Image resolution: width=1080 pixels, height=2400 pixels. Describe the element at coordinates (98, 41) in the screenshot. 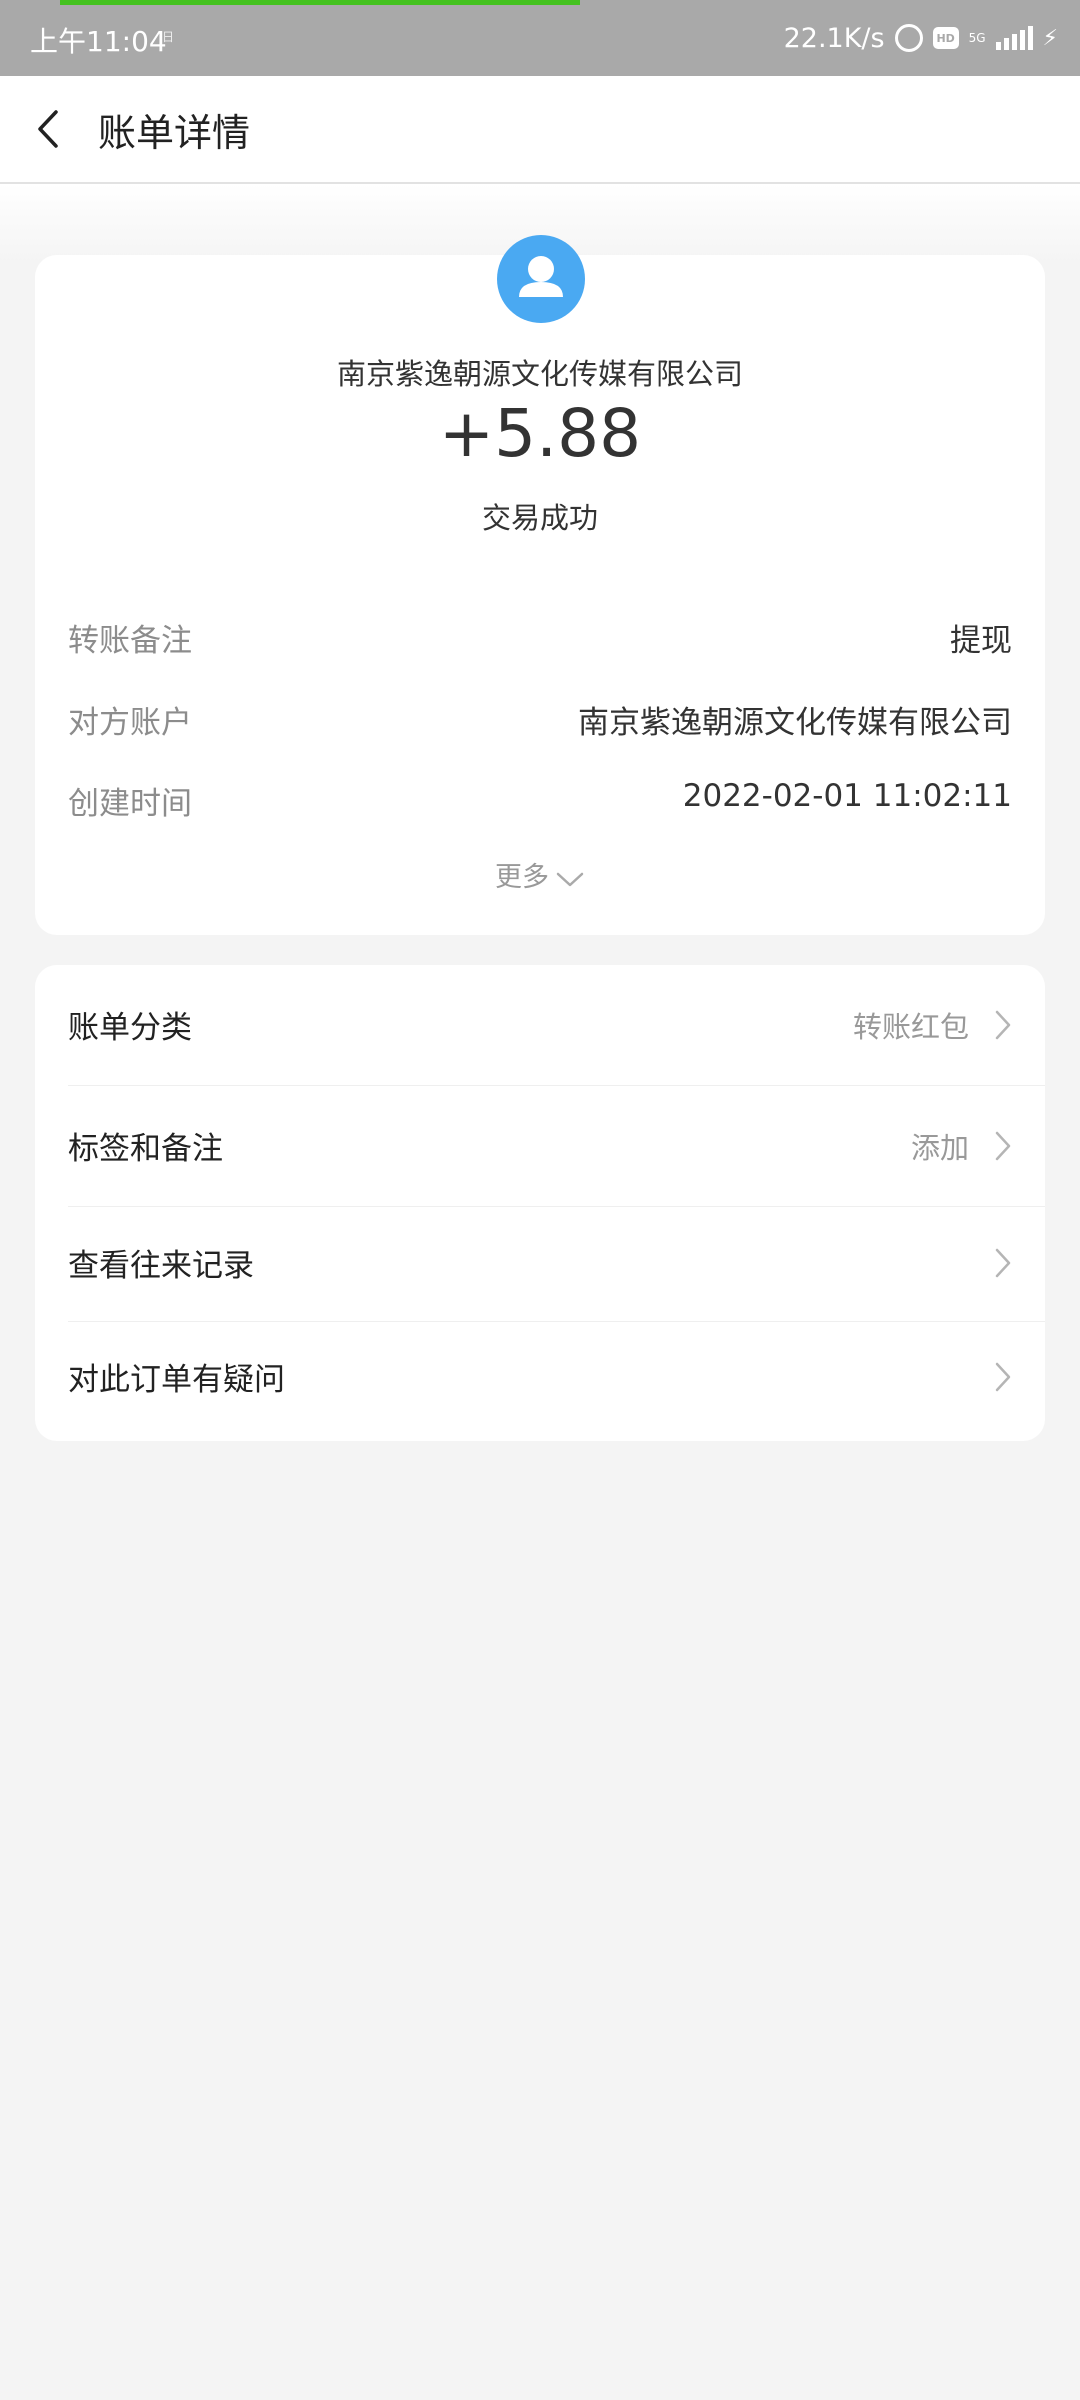

I see `status-time: 上午11:04` at that location.